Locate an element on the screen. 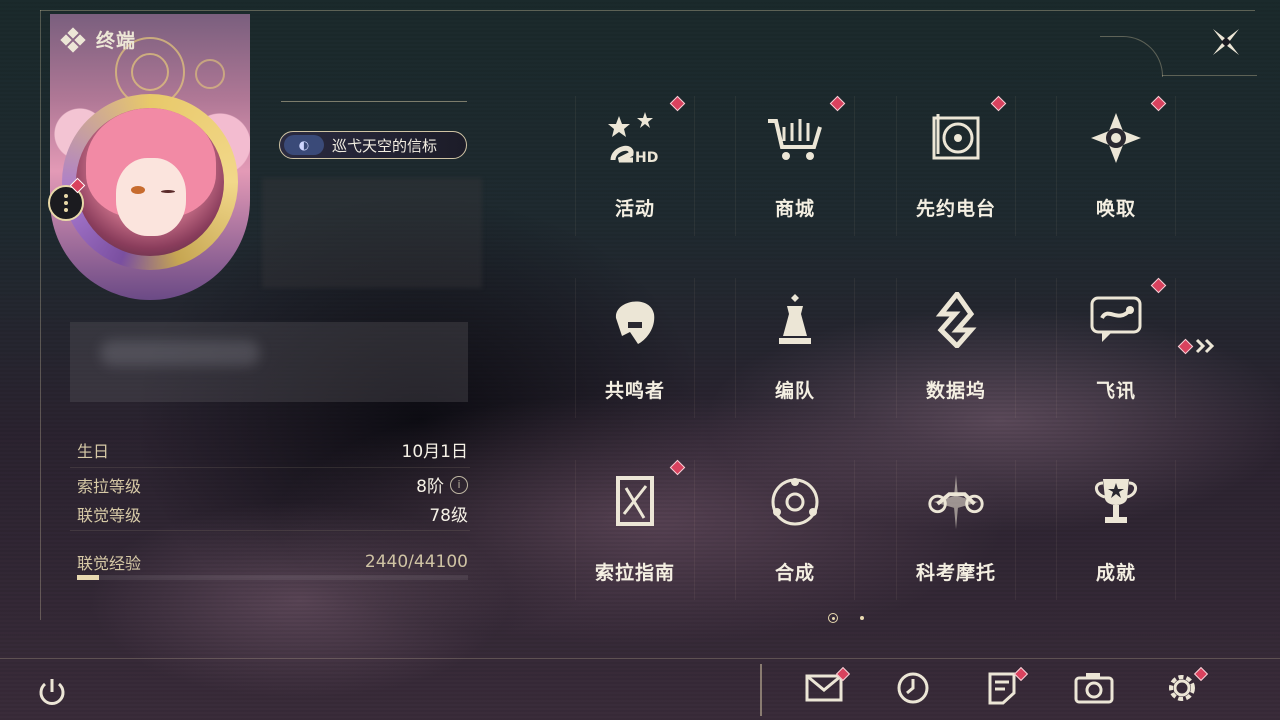  menu-item-label: 商城 is located at coordinates (794, 209).